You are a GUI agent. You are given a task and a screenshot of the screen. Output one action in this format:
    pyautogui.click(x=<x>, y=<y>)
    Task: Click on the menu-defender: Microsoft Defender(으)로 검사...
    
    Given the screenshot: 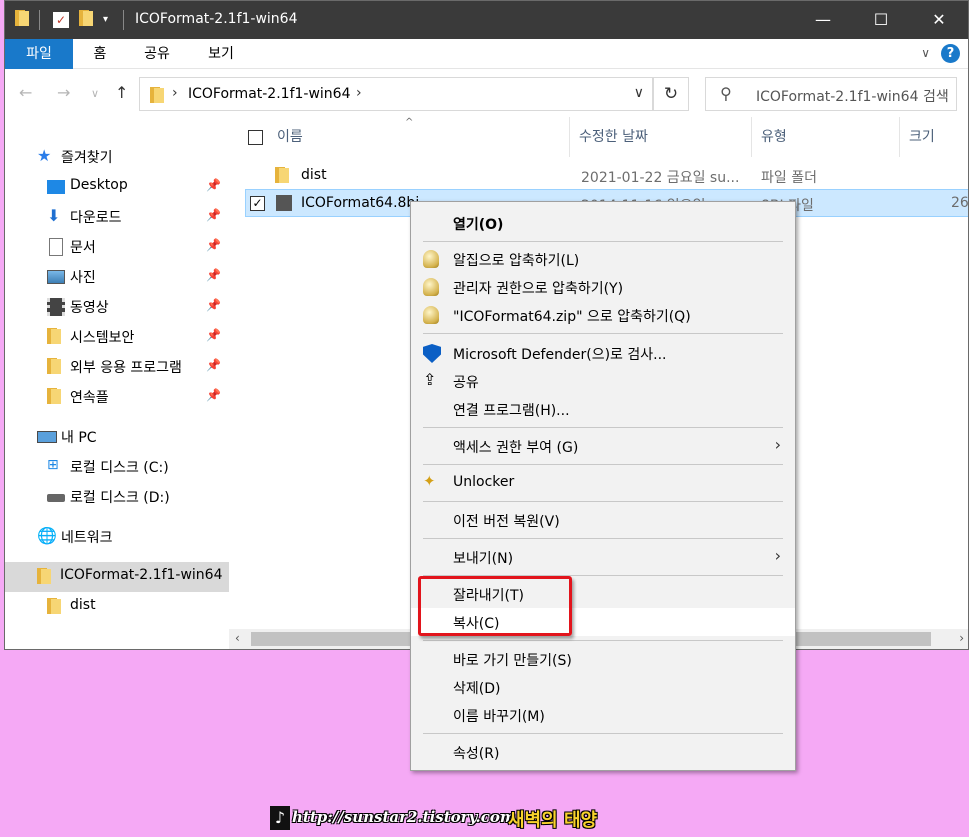 What is the action you would take?
    pyautogui.click(x=603, y=353)
    